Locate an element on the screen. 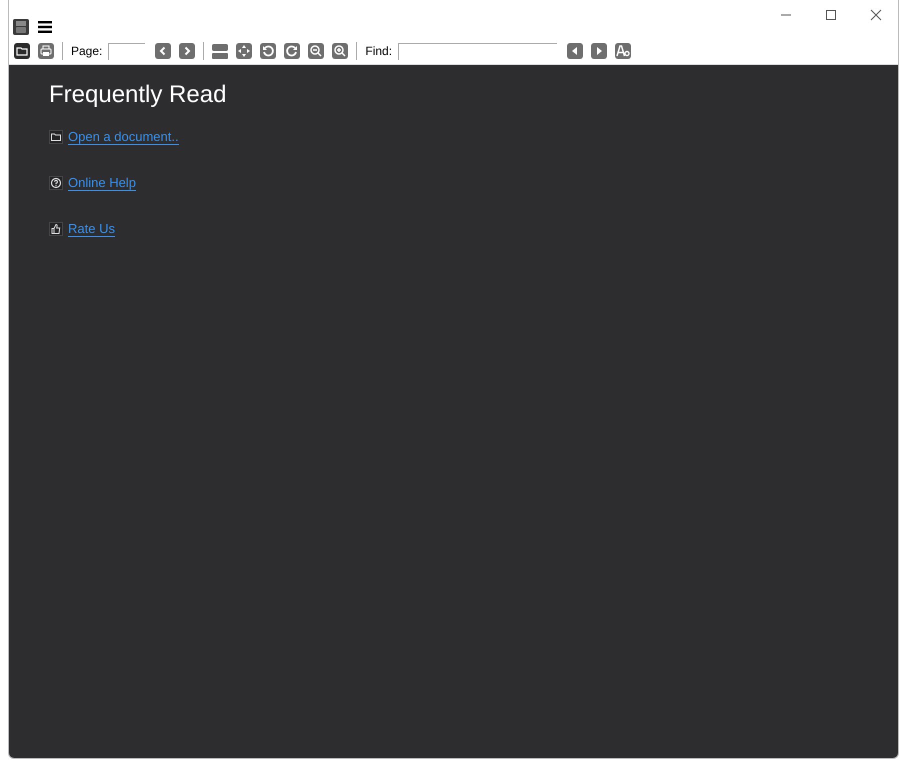  maximize-icon is located at coordinates (831, 15).